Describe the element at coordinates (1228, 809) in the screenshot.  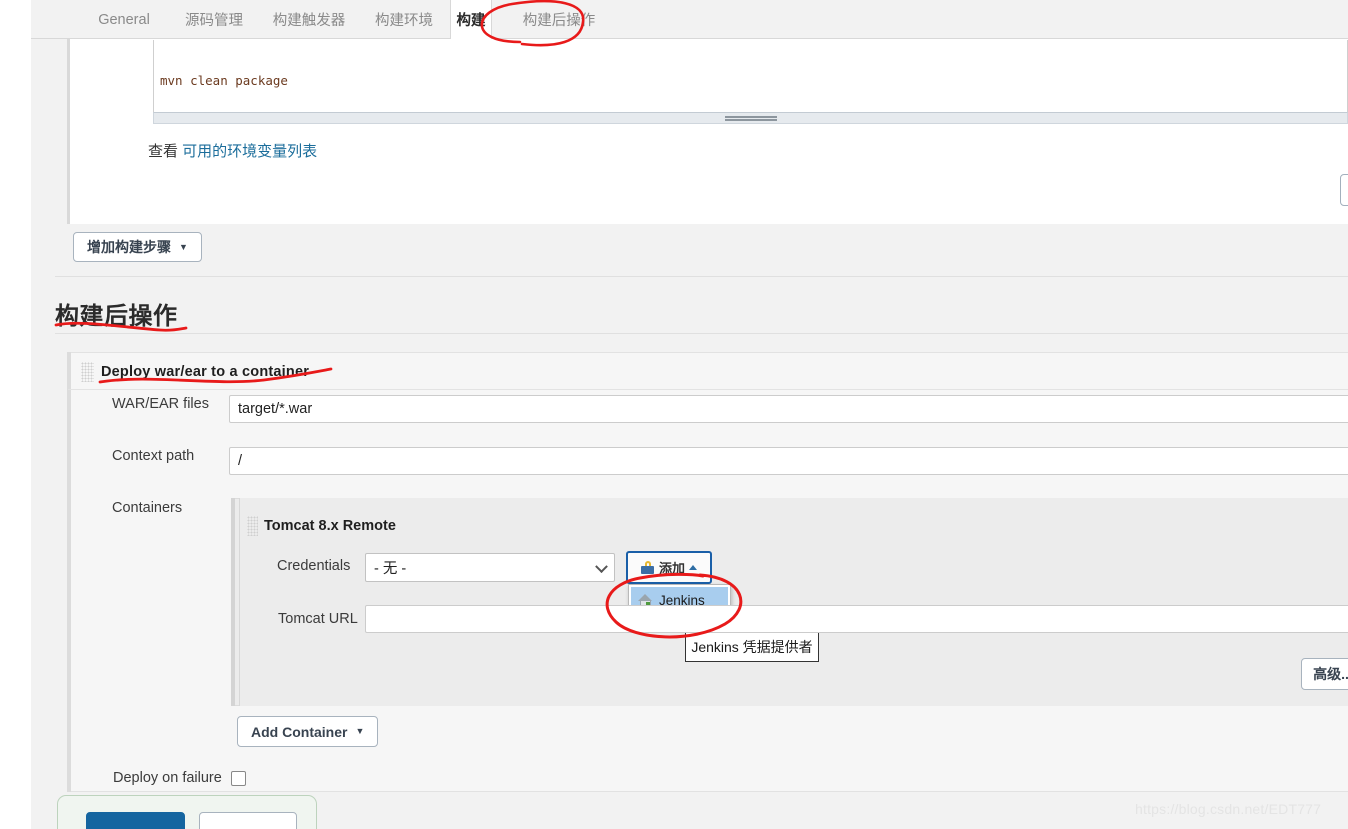
I see `watermark: https://blog.csdn.net/EDT777` at that location.